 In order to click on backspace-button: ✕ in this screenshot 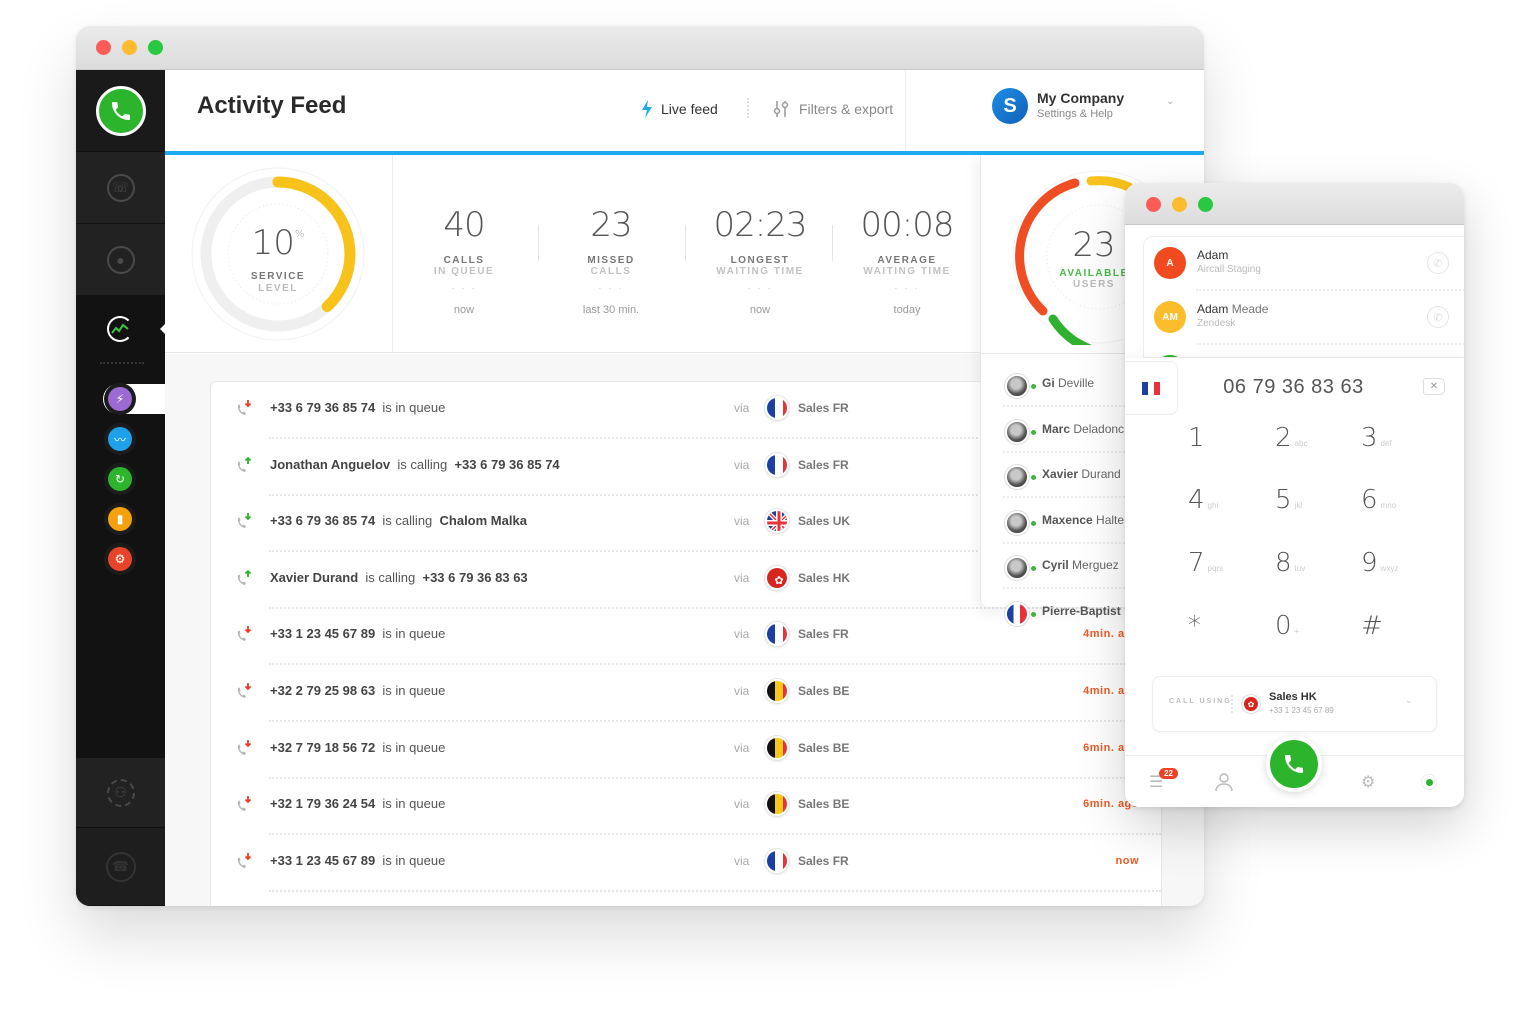, I will do `click(1434, 386)`.